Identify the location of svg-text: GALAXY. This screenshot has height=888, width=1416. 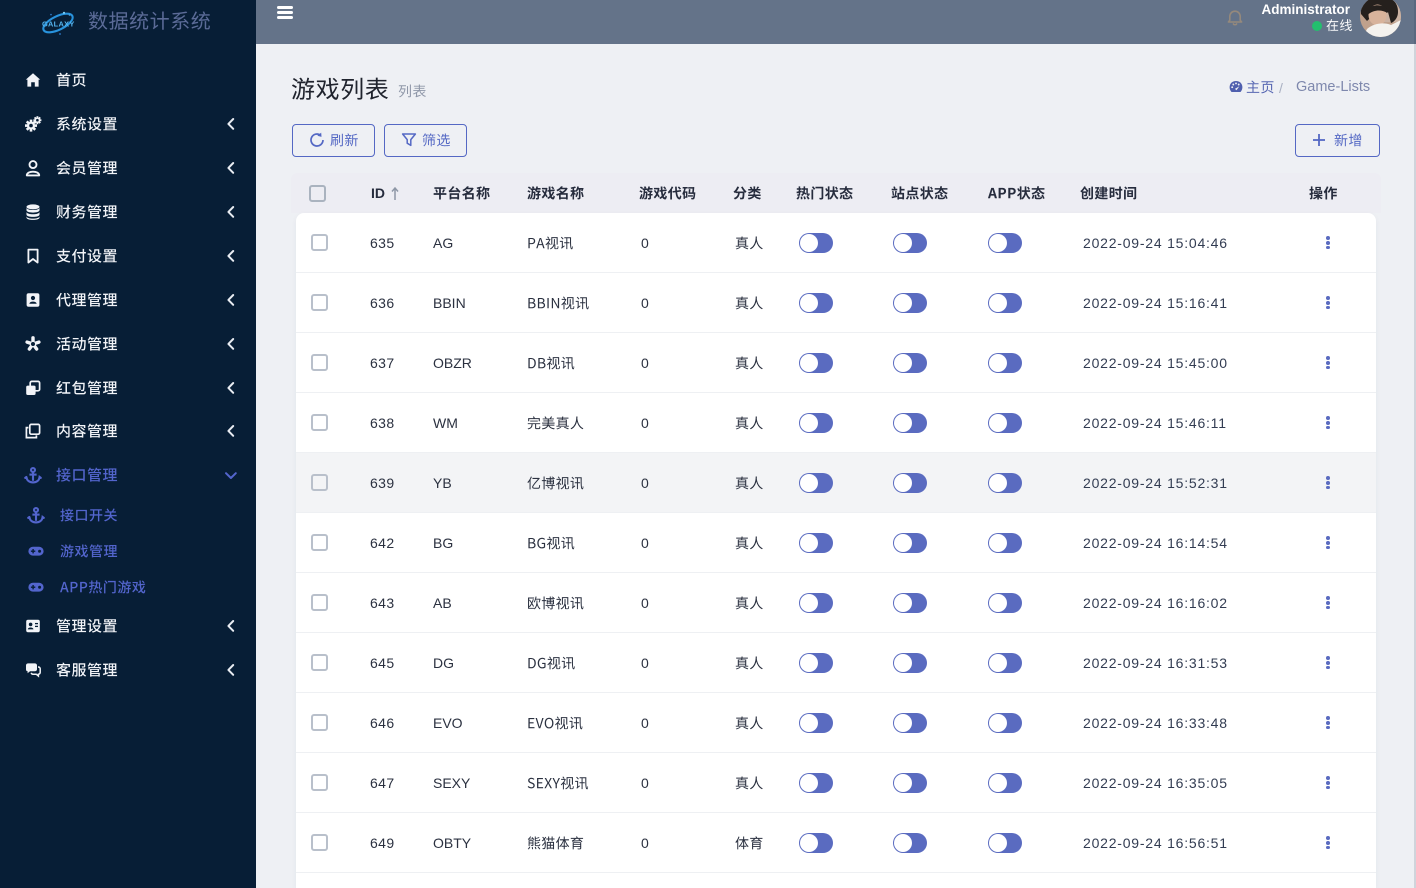
(58, 24).